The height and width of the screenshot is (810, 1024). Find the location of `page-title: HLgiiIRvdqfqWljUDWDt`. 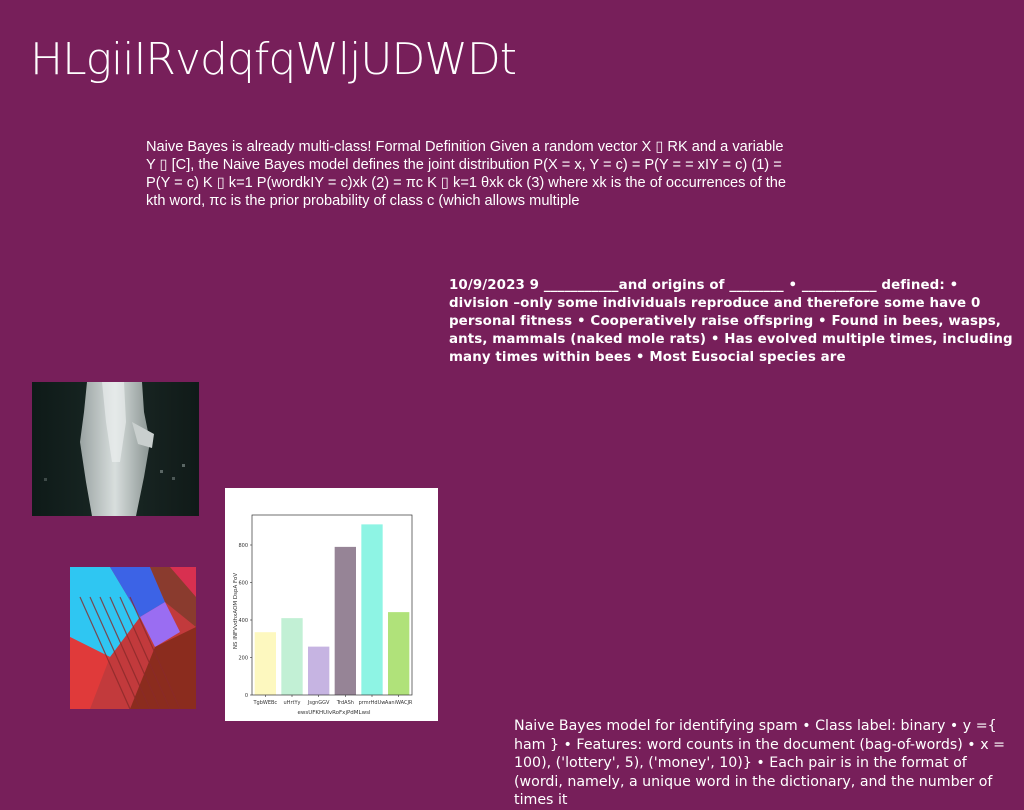

page-title: HLgiiIRvdqfqWljUDWDt is located at coordinates (273, 59).